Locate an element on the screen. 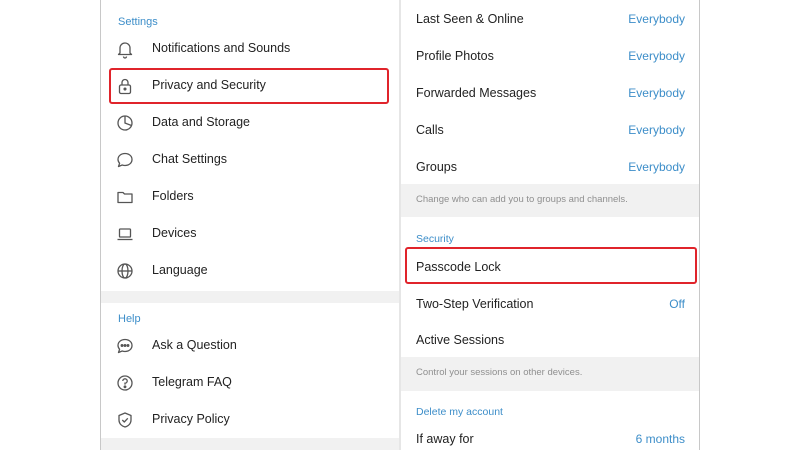  sessions-hint-text: Control your sessions on other devices. is located at coordinates (499, 372).